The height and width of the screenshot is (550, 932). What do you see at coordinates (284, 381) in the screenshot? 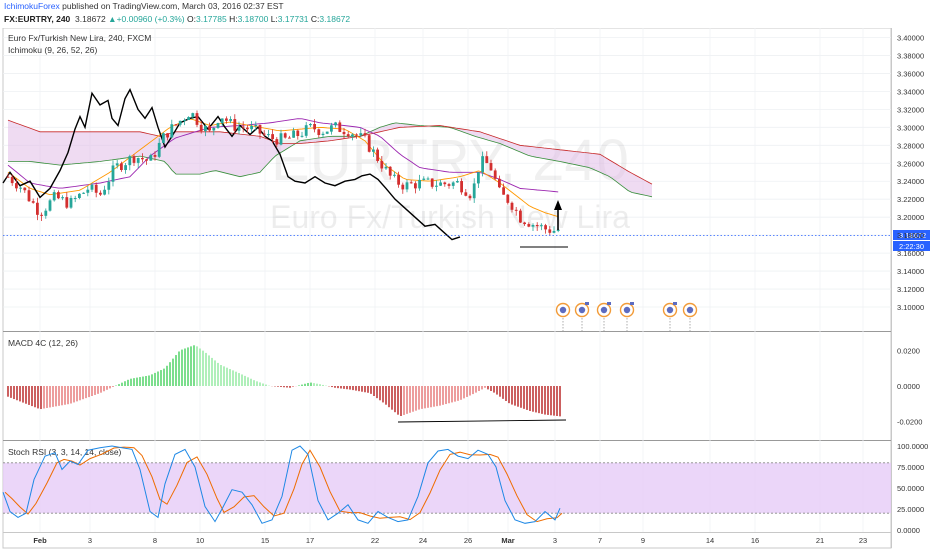
I see `macd-histogram` at bounding box center [284, 381].